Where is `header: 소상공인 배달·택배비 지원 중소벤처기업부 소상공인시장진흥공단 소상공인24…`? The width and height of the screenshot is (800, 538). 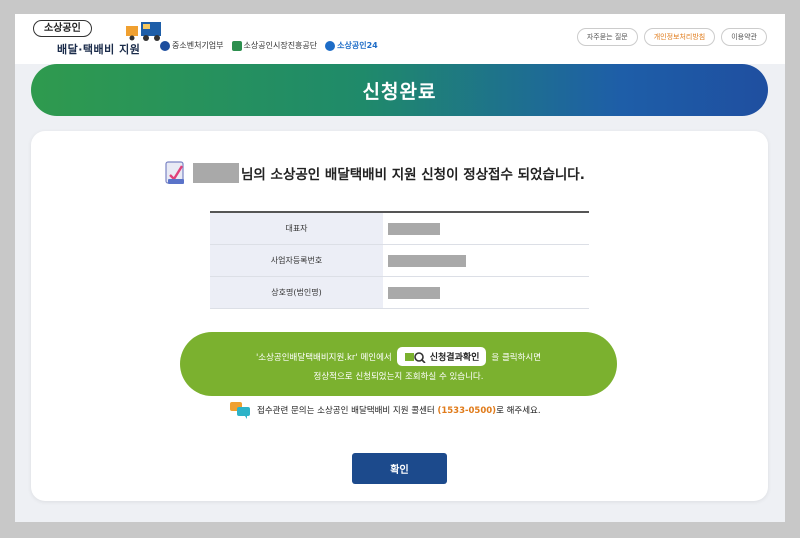
header: 소상공인 배달·택배비 지원 중소벤처기업부 소상공인시장진흥공단 소상공인24… is located at coordinates (400, 39).